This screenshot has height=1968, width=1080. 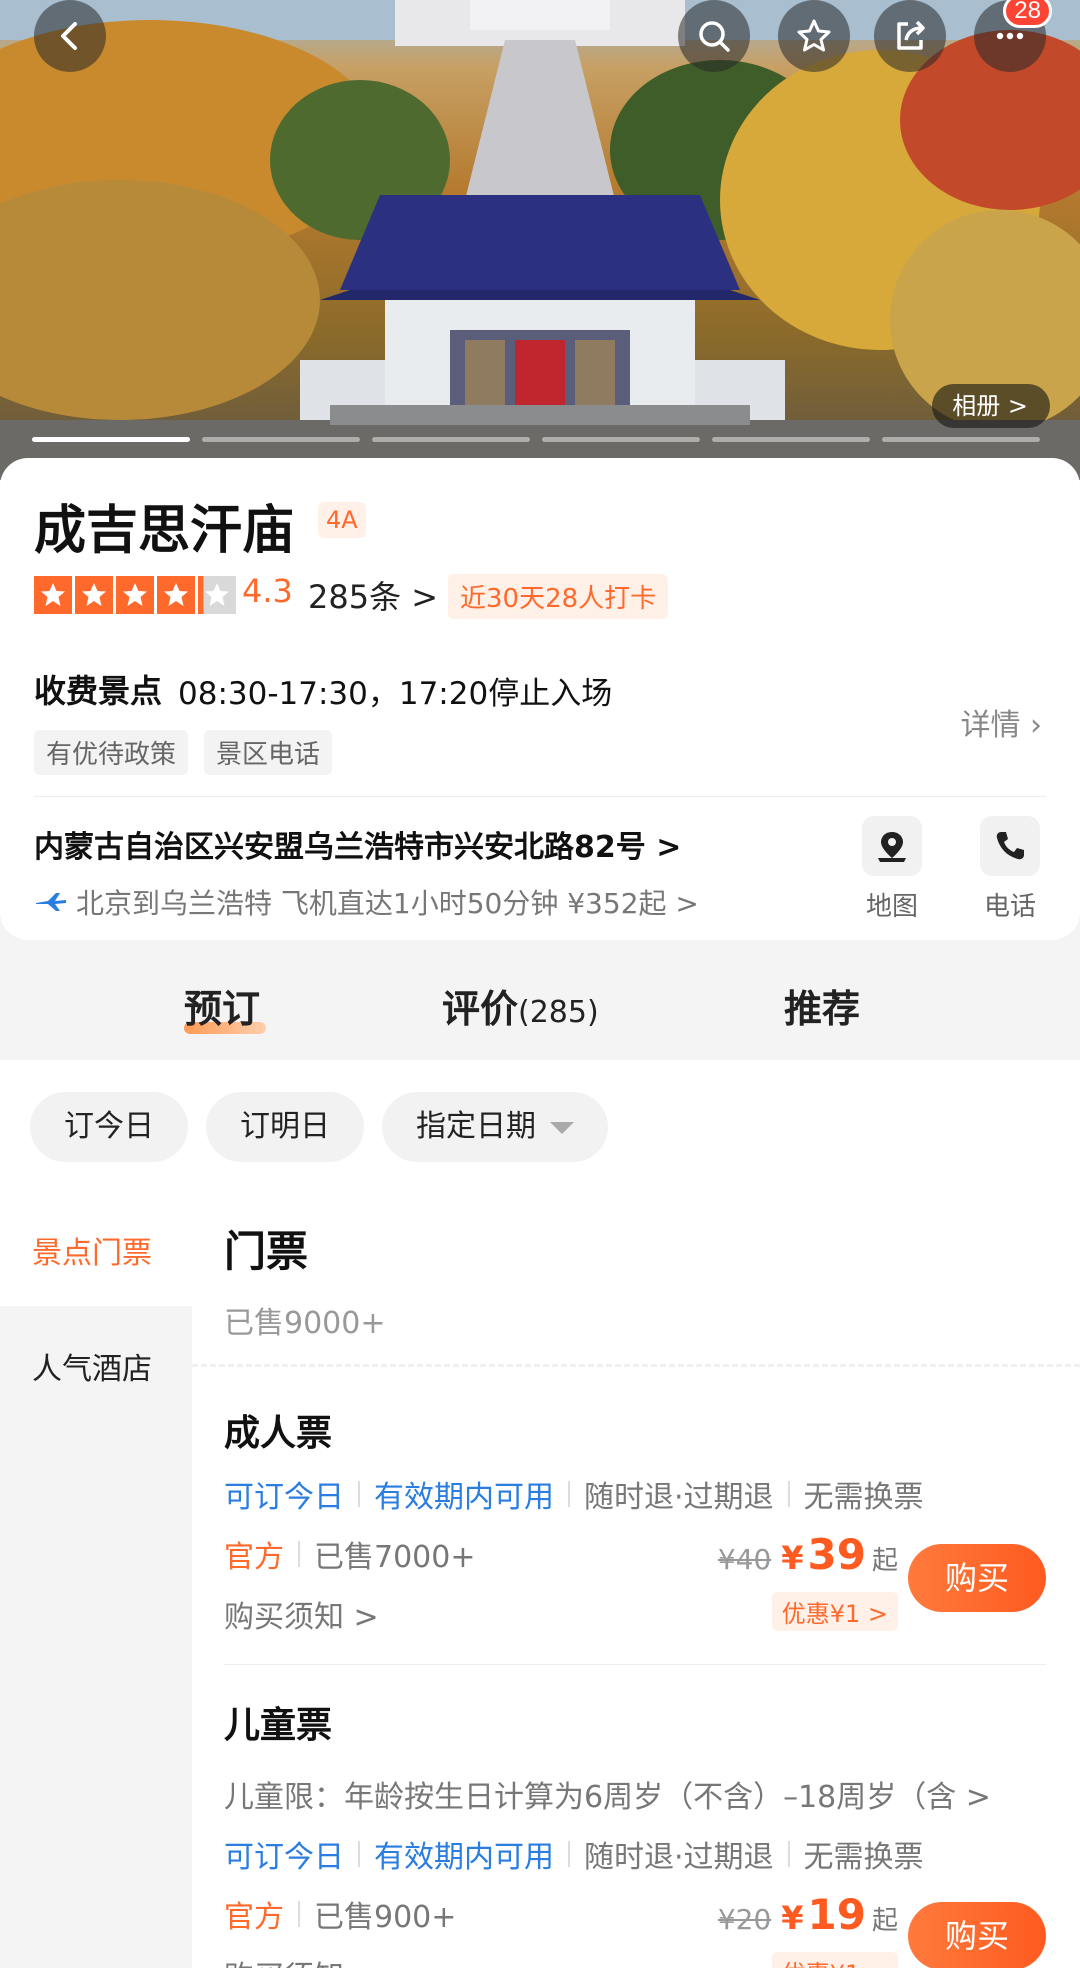 I want to click on tag-discount-policy: 有优待政策, so click(x=111, y=752).